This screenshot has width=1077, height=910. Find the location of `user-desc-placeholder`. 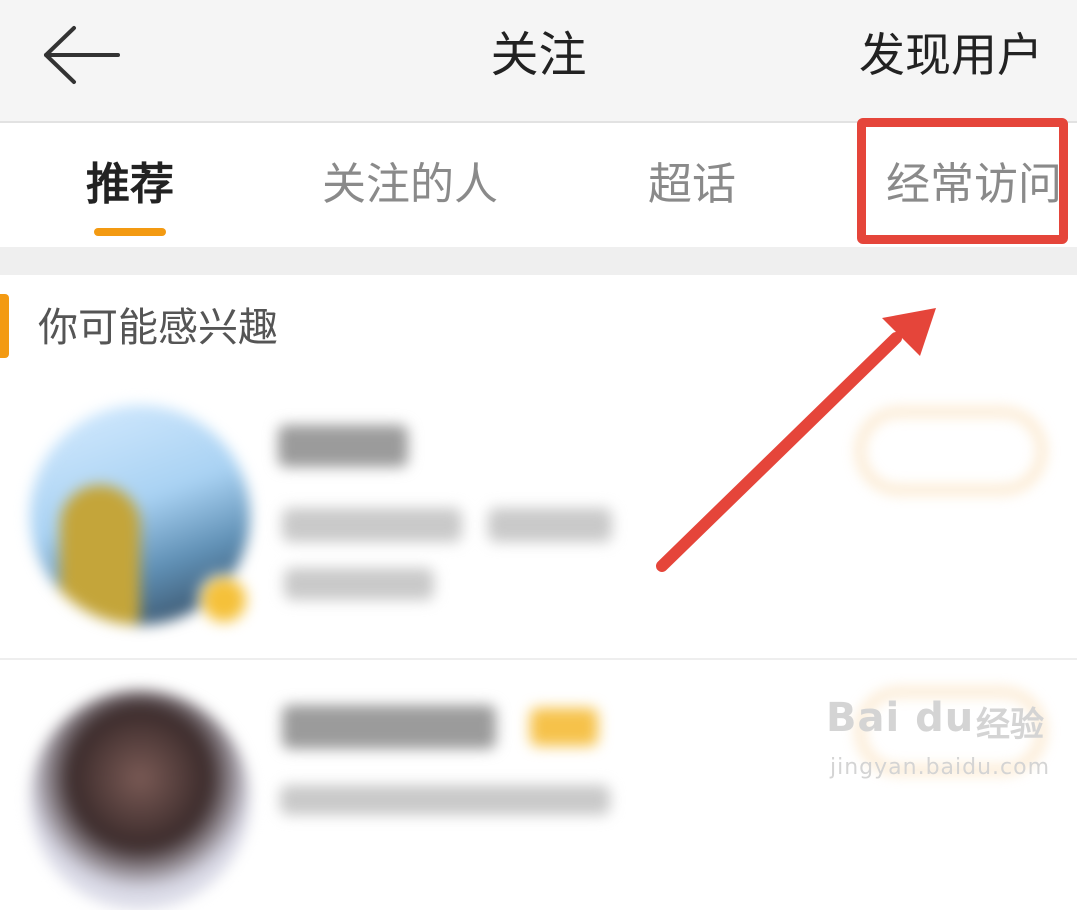

user-desc-placeholder is located at coordinates (359, 584).